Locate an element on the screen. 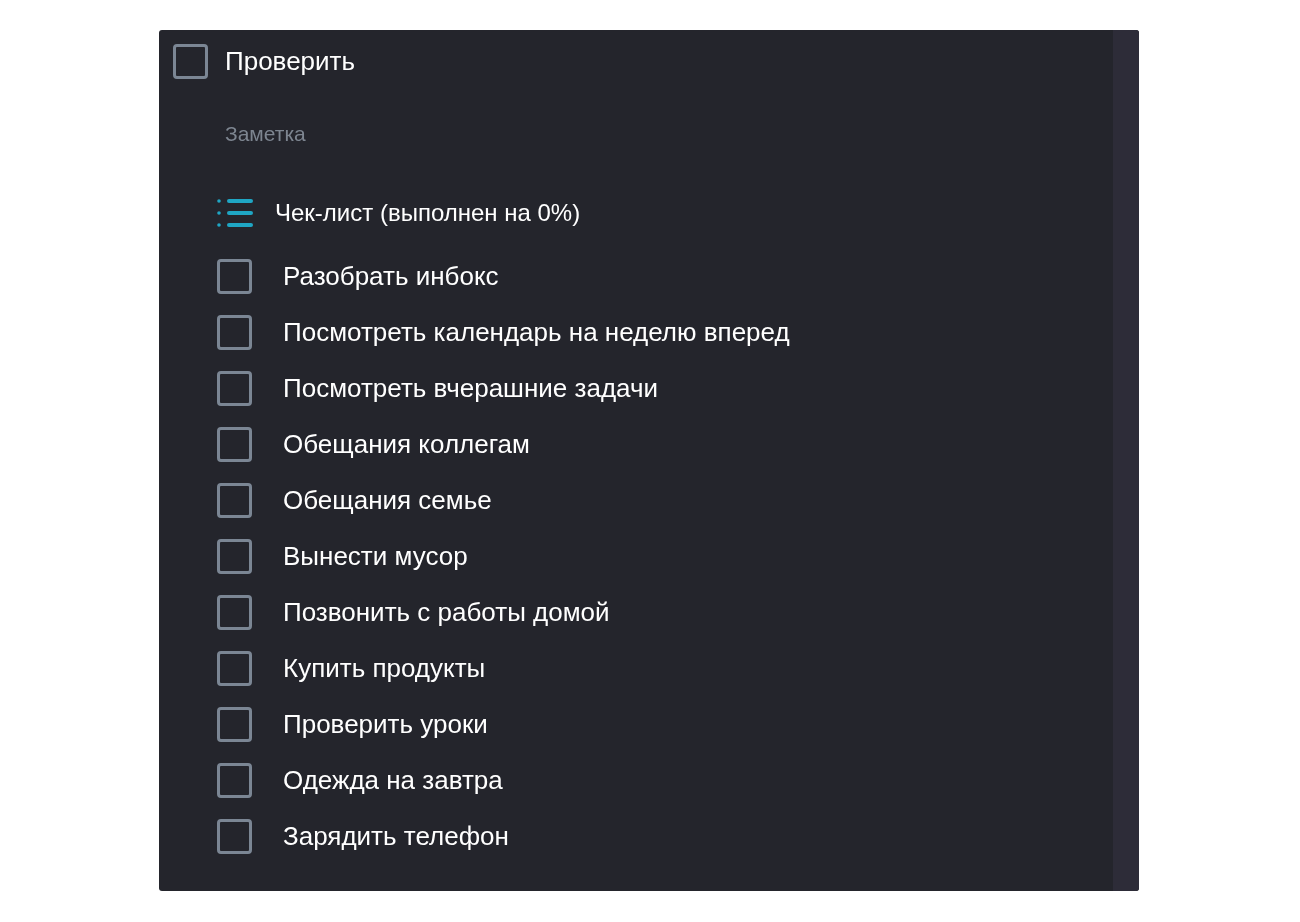 The image size is (1300, 922). checklist-item: Купить продукты is located at coordinates (384, 668).